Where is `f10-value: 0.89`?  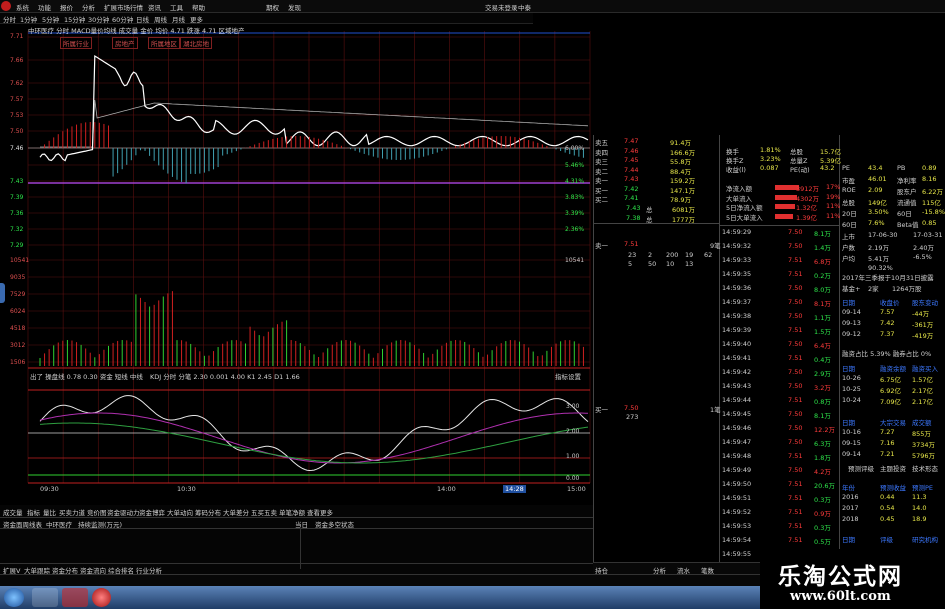 f10-value: 0.89 is located at coordinates (929, 168).